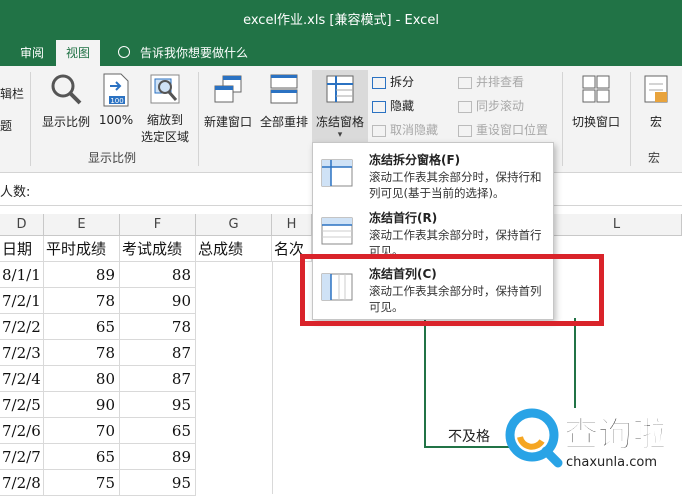 Image resolution: width=682 pixels, height=496 pixels. What do you see at coordinates (65, 122) in the screenshot?
I see `zoom-label: 显示比例` at bounding box center [65, 122].